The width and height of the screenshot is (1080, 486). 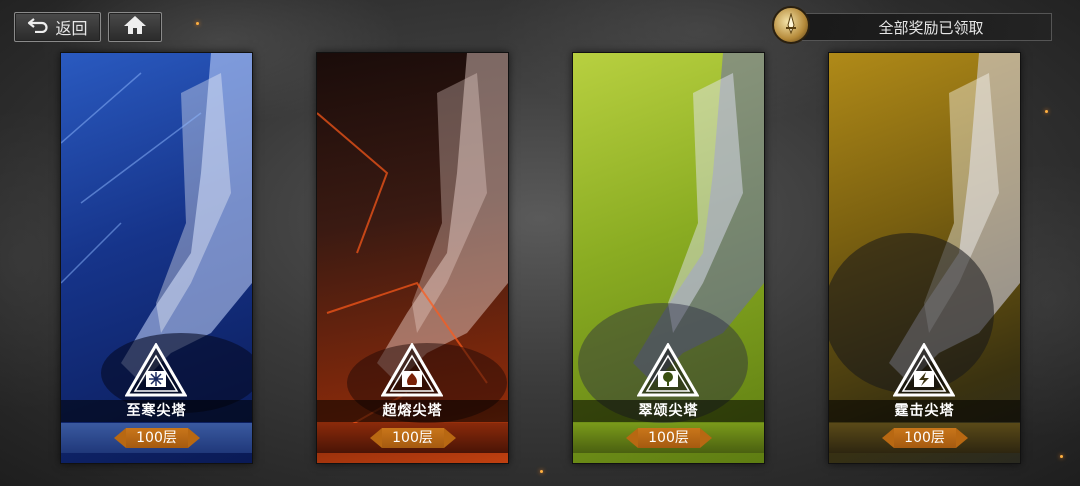 I want to click on snowflake-emblem-icon, so click(x=156, y=370).